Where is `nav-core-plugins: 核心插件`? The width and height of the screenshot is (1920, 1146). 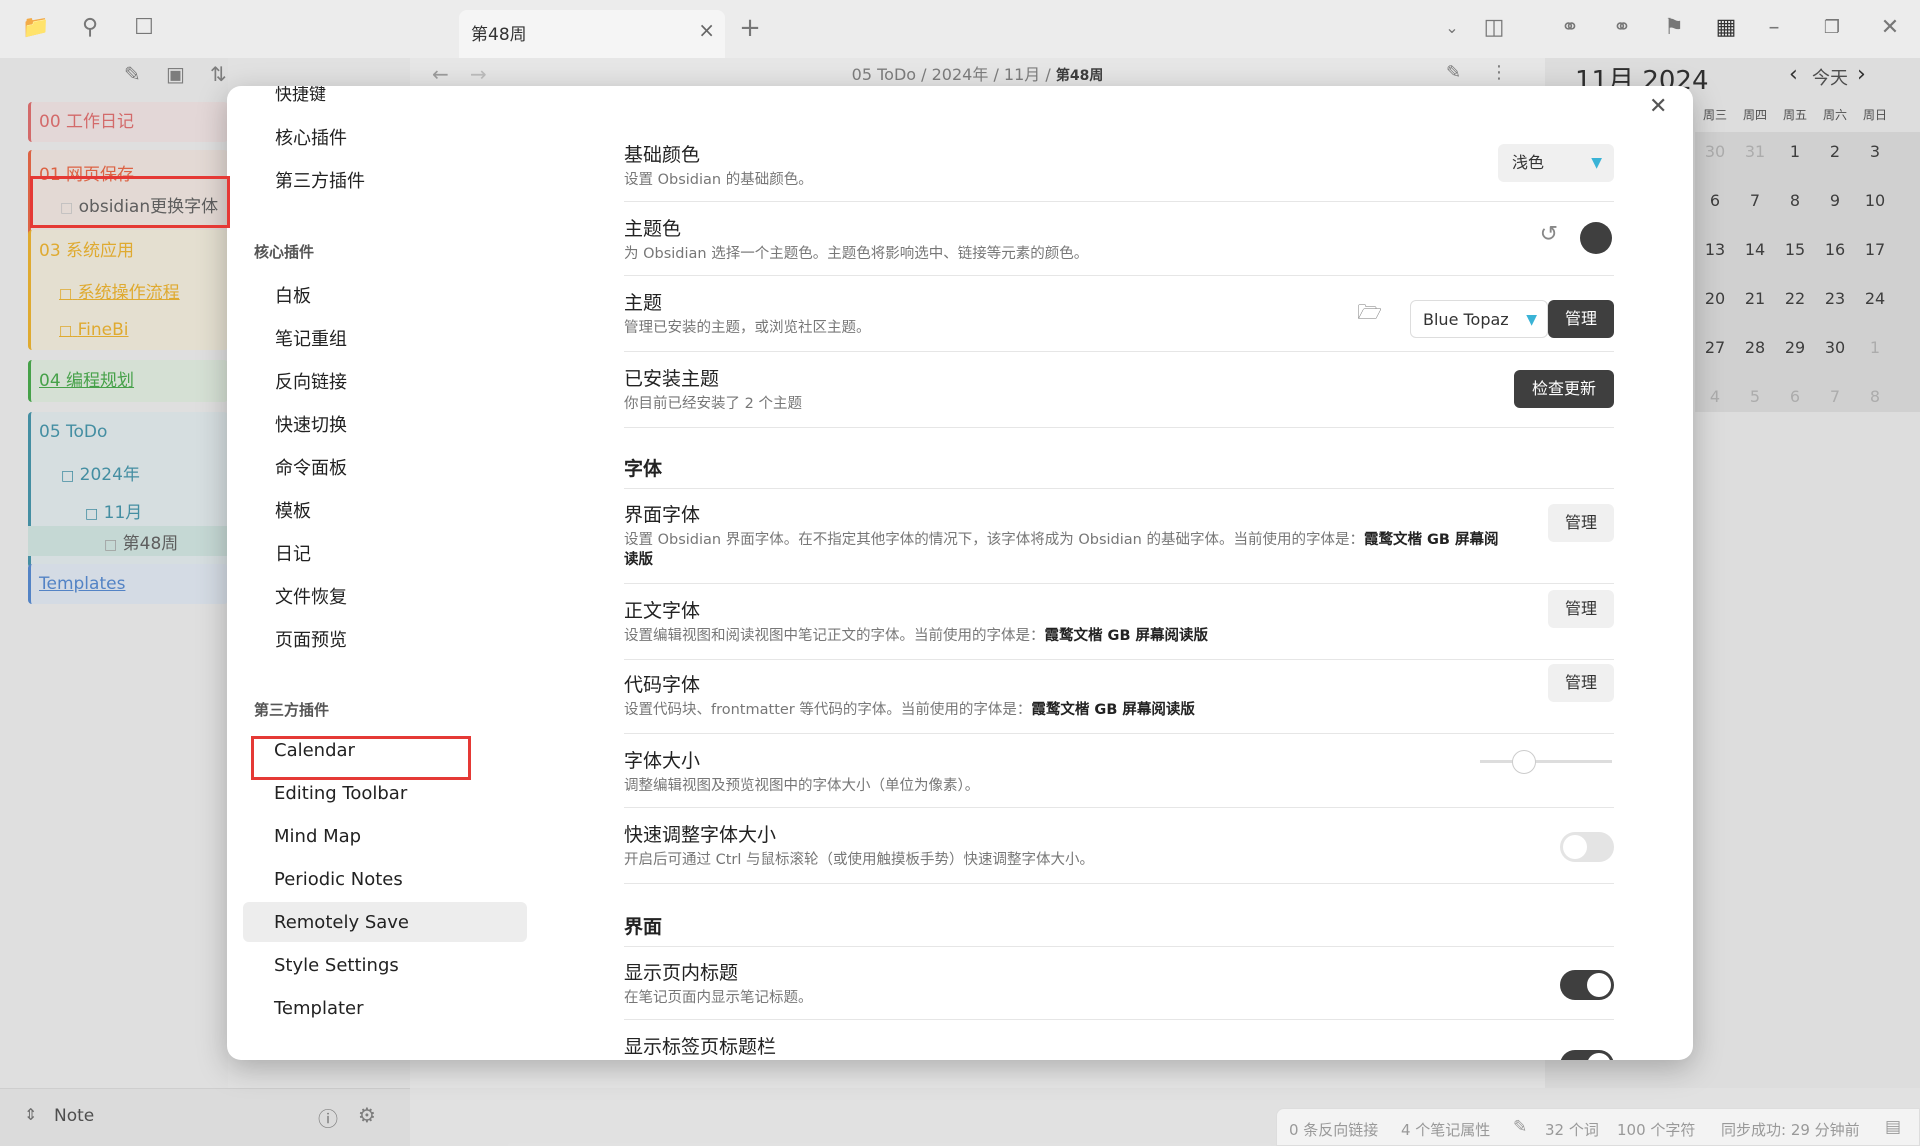
nav-core-plugins: 核心插件 is located at coordinates (311, 137).